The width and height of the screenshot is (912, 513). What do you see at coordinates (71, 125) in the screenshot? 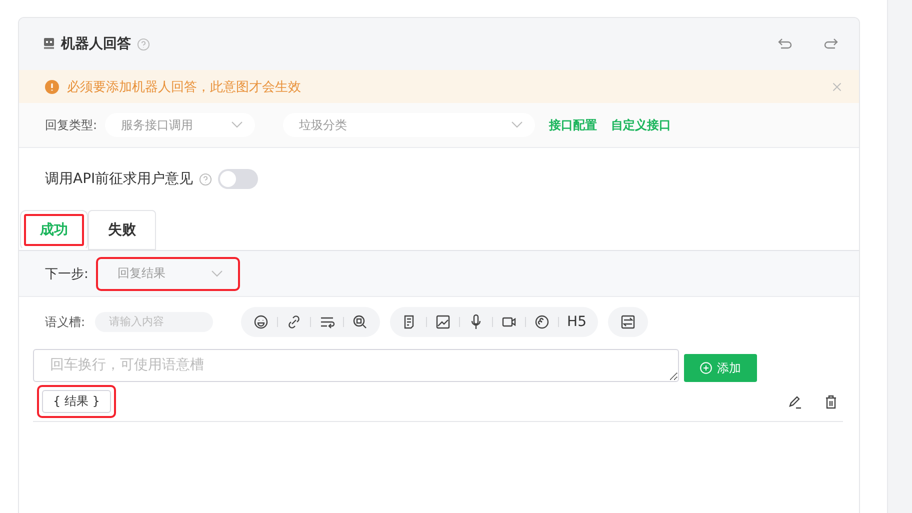
I see `reply-type-label: 回复类型:` at bounding box center [71, 125].